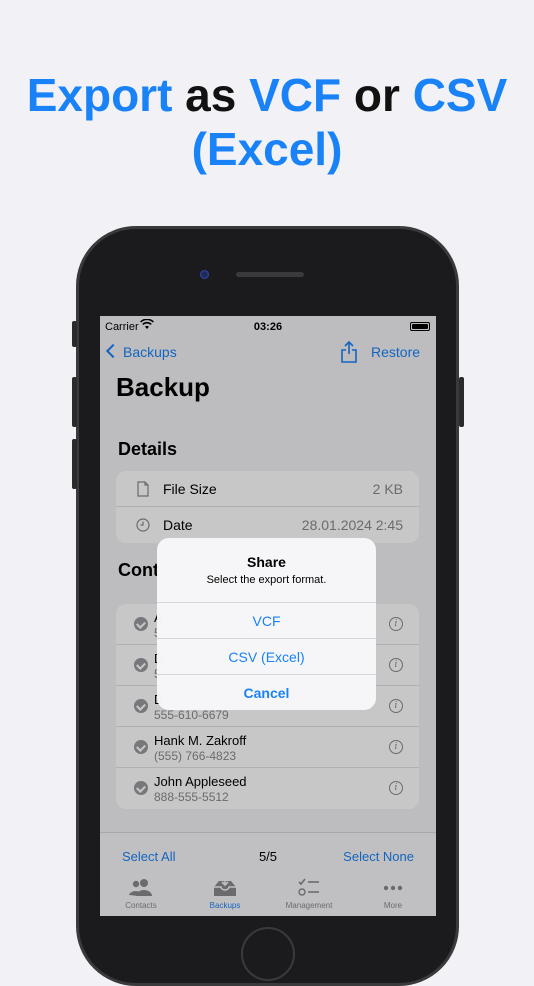 This screenshot has height=986, width=534. I want to click on headline-vcf: VCF, so click(295, 95).